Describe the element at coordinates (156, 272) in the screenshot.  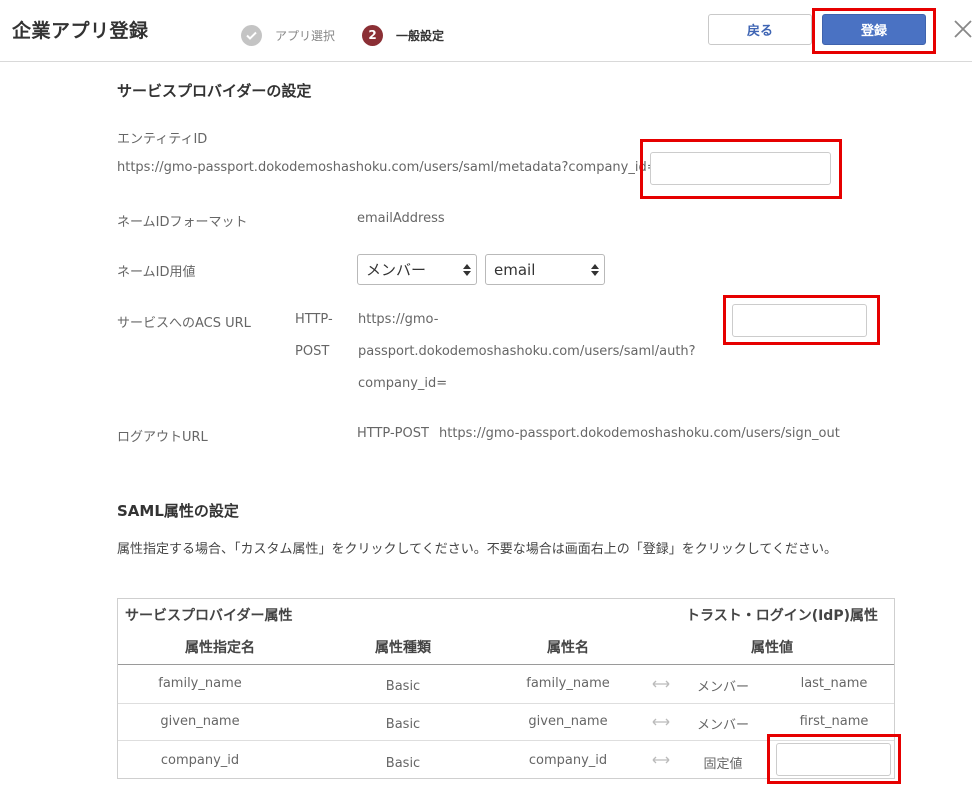
I see `name-id-value-label: ネームID用値` at that location.